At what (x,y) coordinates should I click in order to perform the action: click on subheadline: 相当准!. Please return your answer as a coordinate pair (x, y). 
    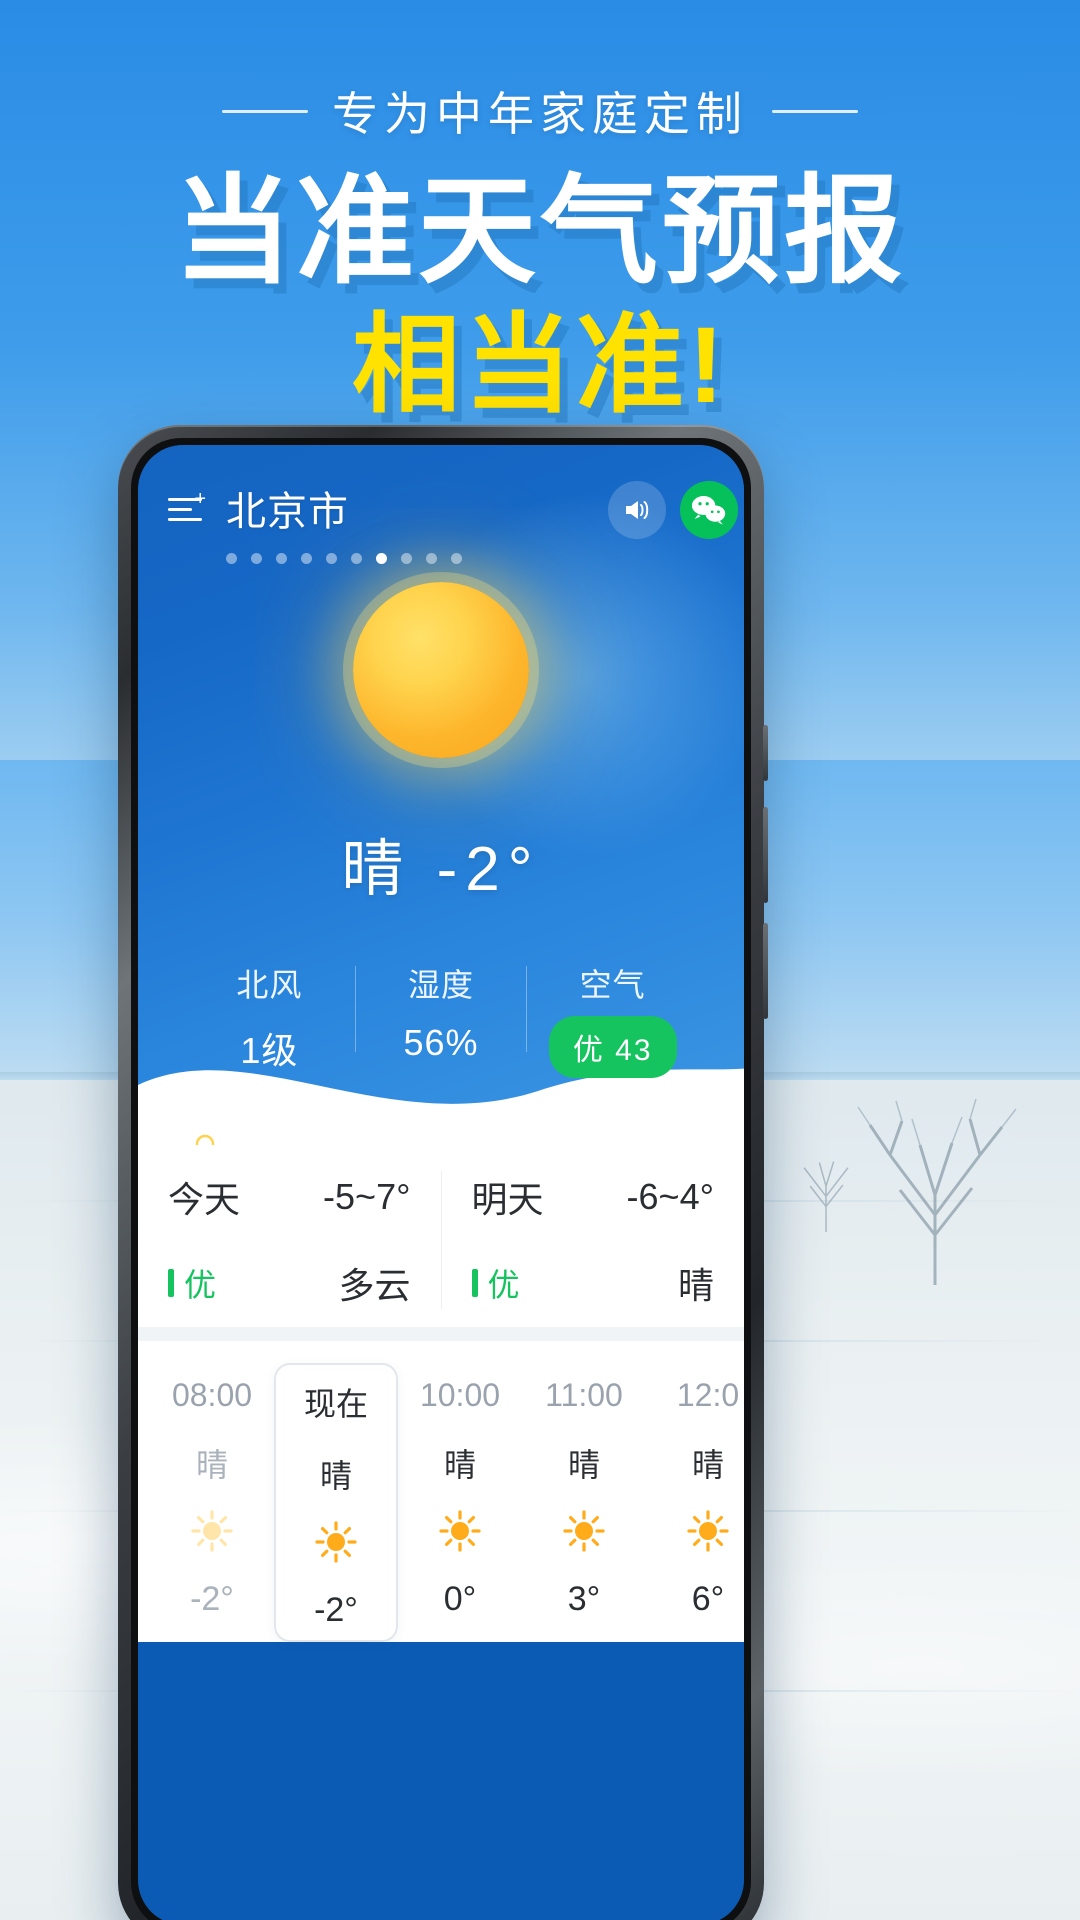
    Looking at the image, I should click on (540, 365).